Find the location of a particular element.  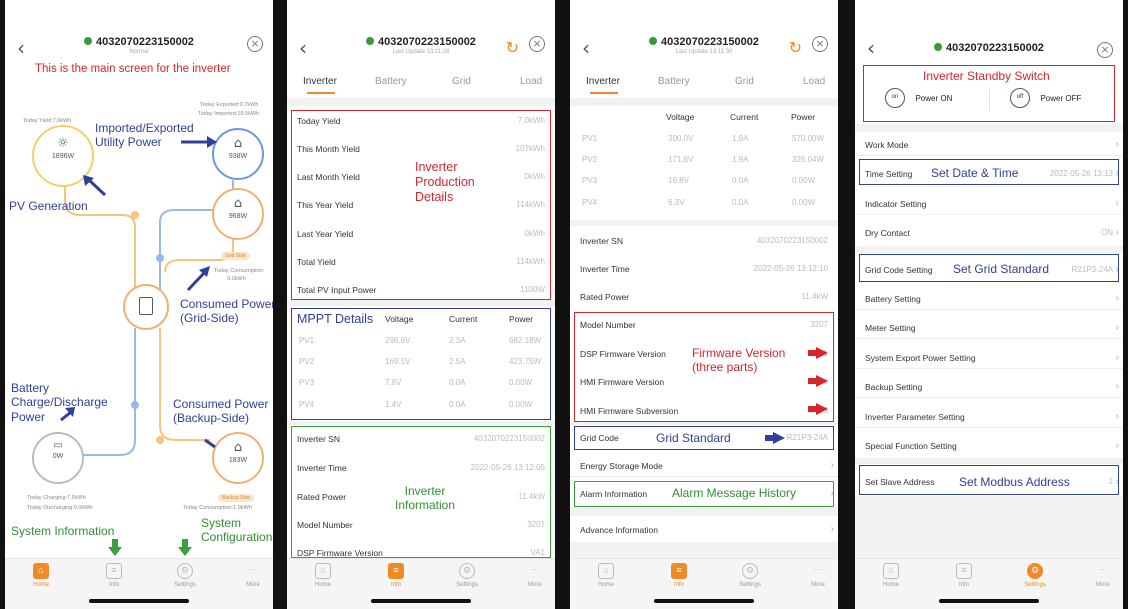

mppt-header-power: Power is located at coordinates (521, 319).